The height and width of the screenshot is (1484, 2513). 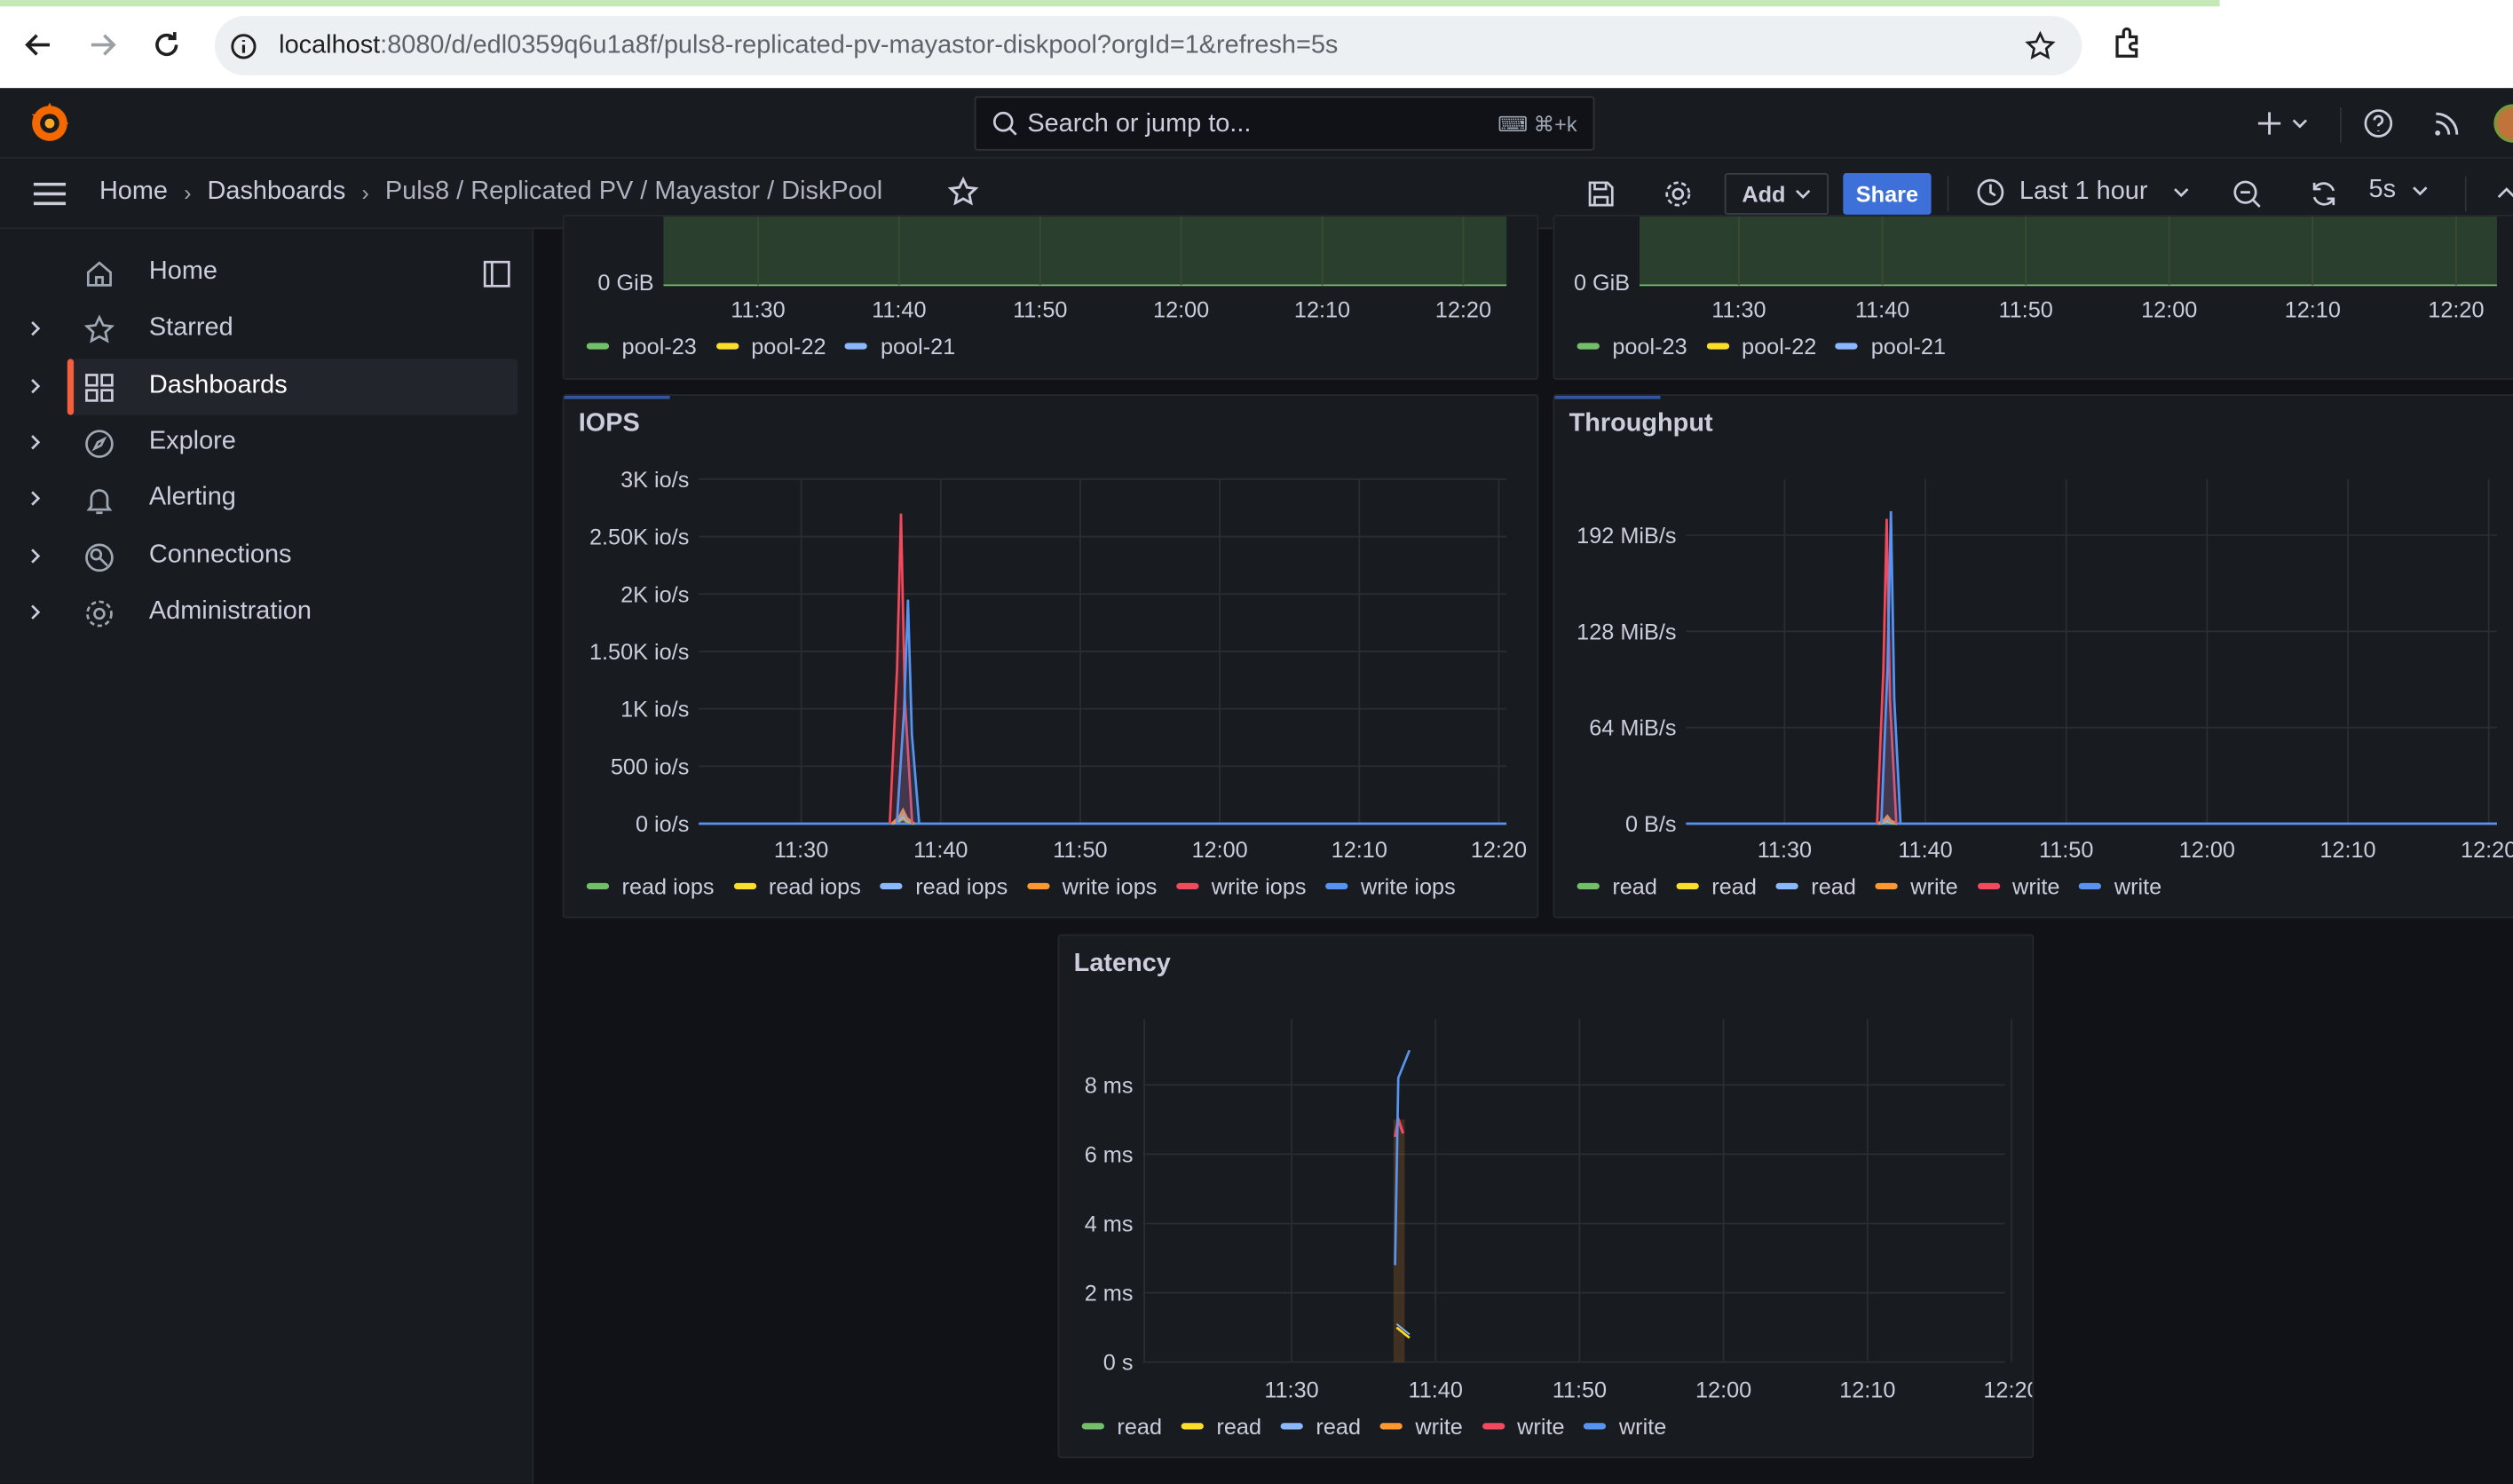 I want to click on time-range-label: Last 1 hour, so click(x=2083, y=192).